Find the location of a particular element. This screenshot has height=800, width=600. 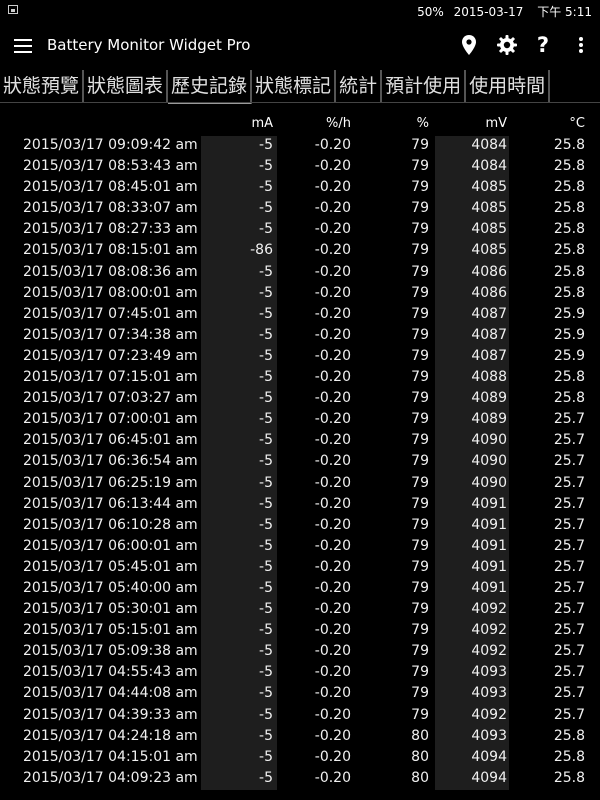

cell-mv: 4086 is located at coordinates (489, 271).